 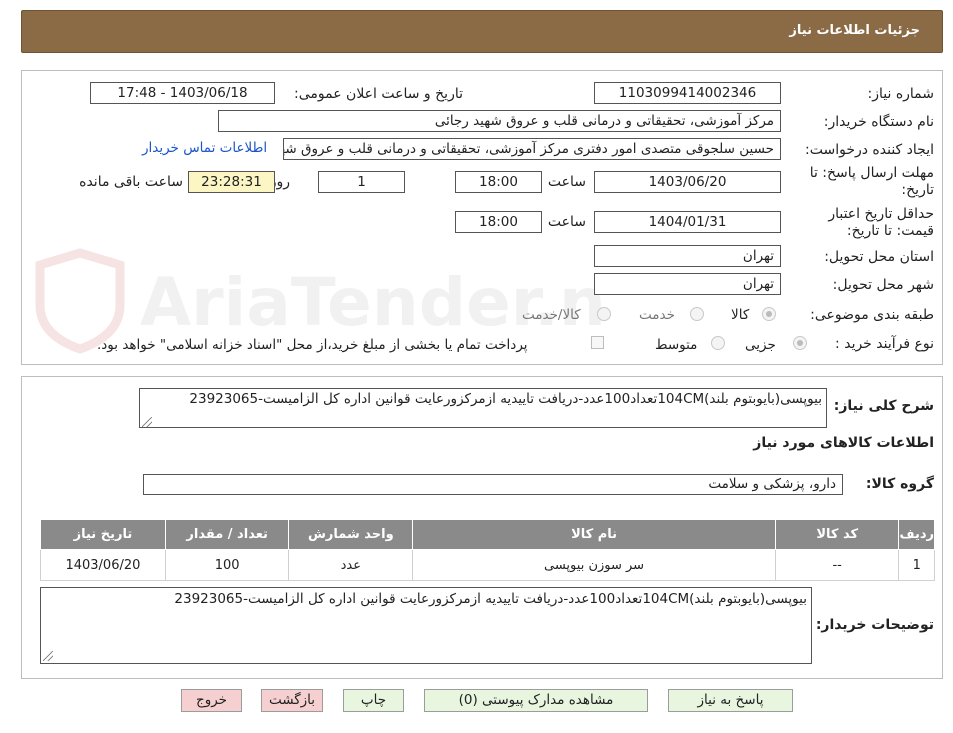 I want to click on reply-button: پاسخ به نیاز, so click(x=730, y=700).